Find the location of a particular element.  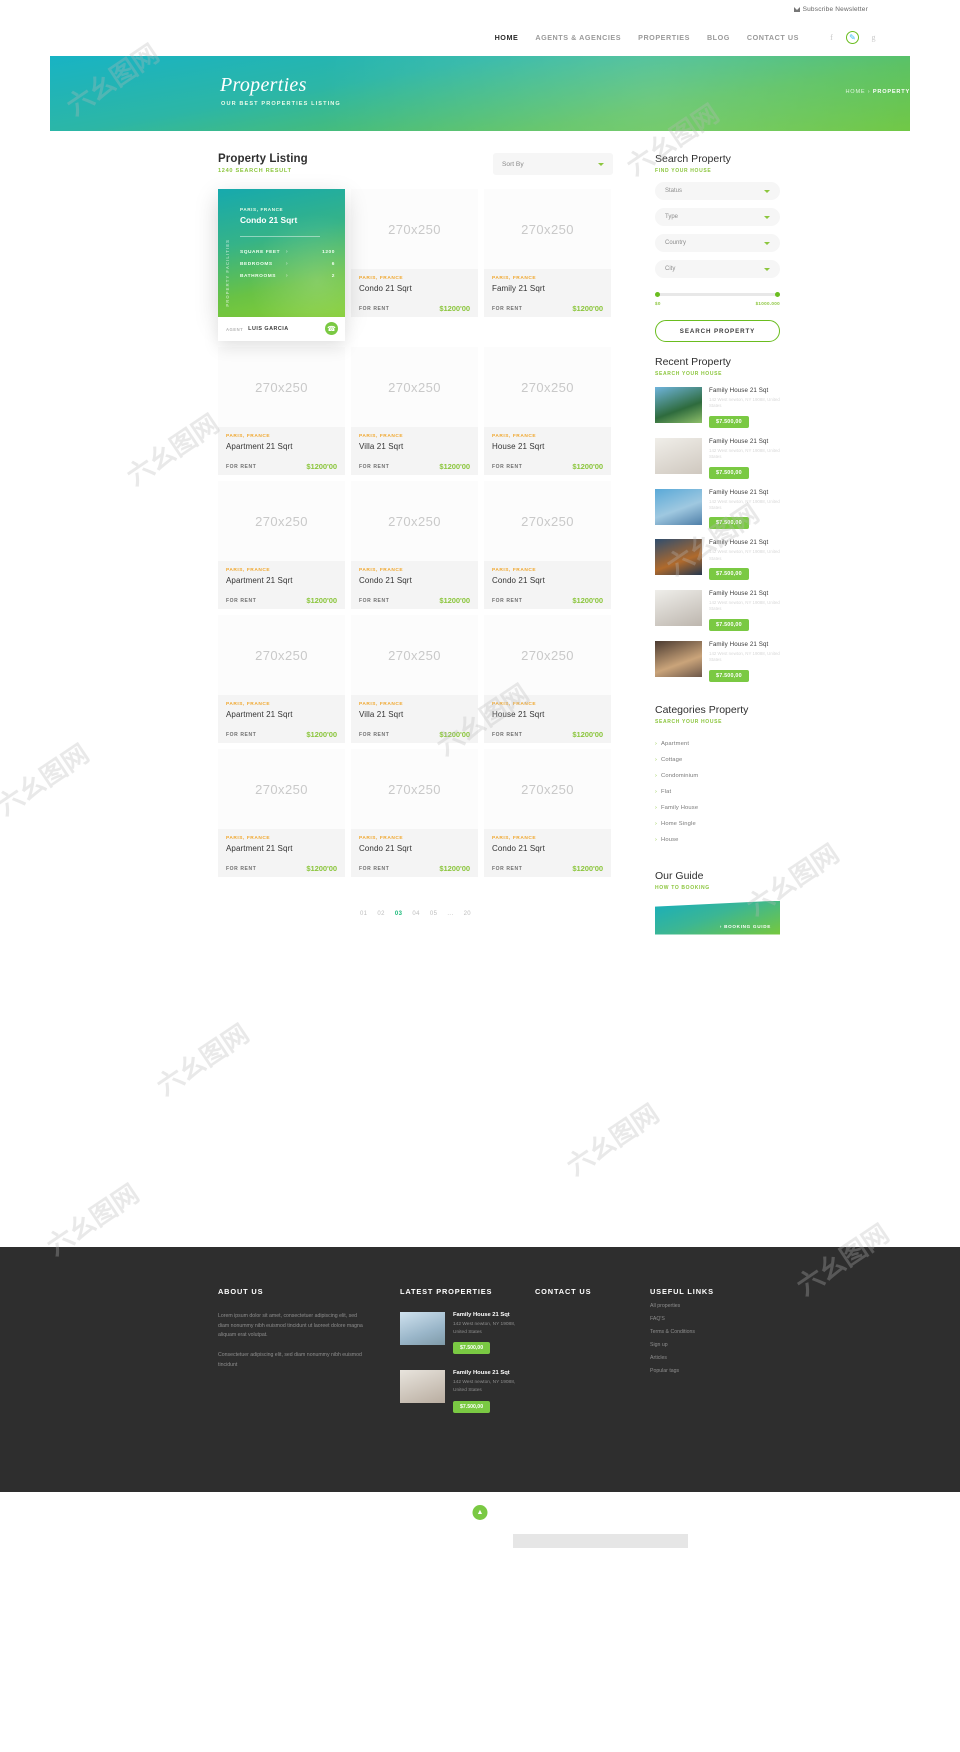

footer-property-name: Family House 21 Sqt is located at coordinates (481, 1315).